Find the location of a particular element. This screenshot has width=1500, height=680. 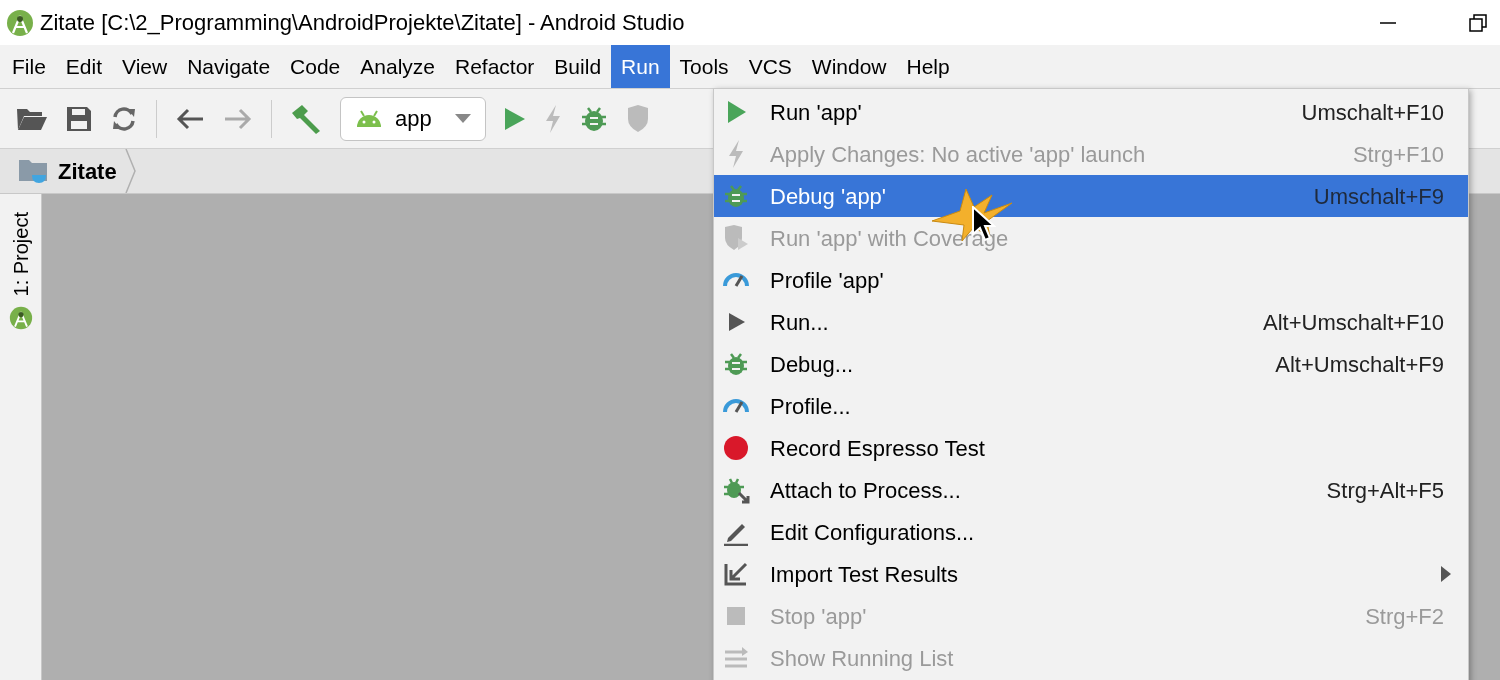

menu-item: Code is located at coordinates (315, 66).